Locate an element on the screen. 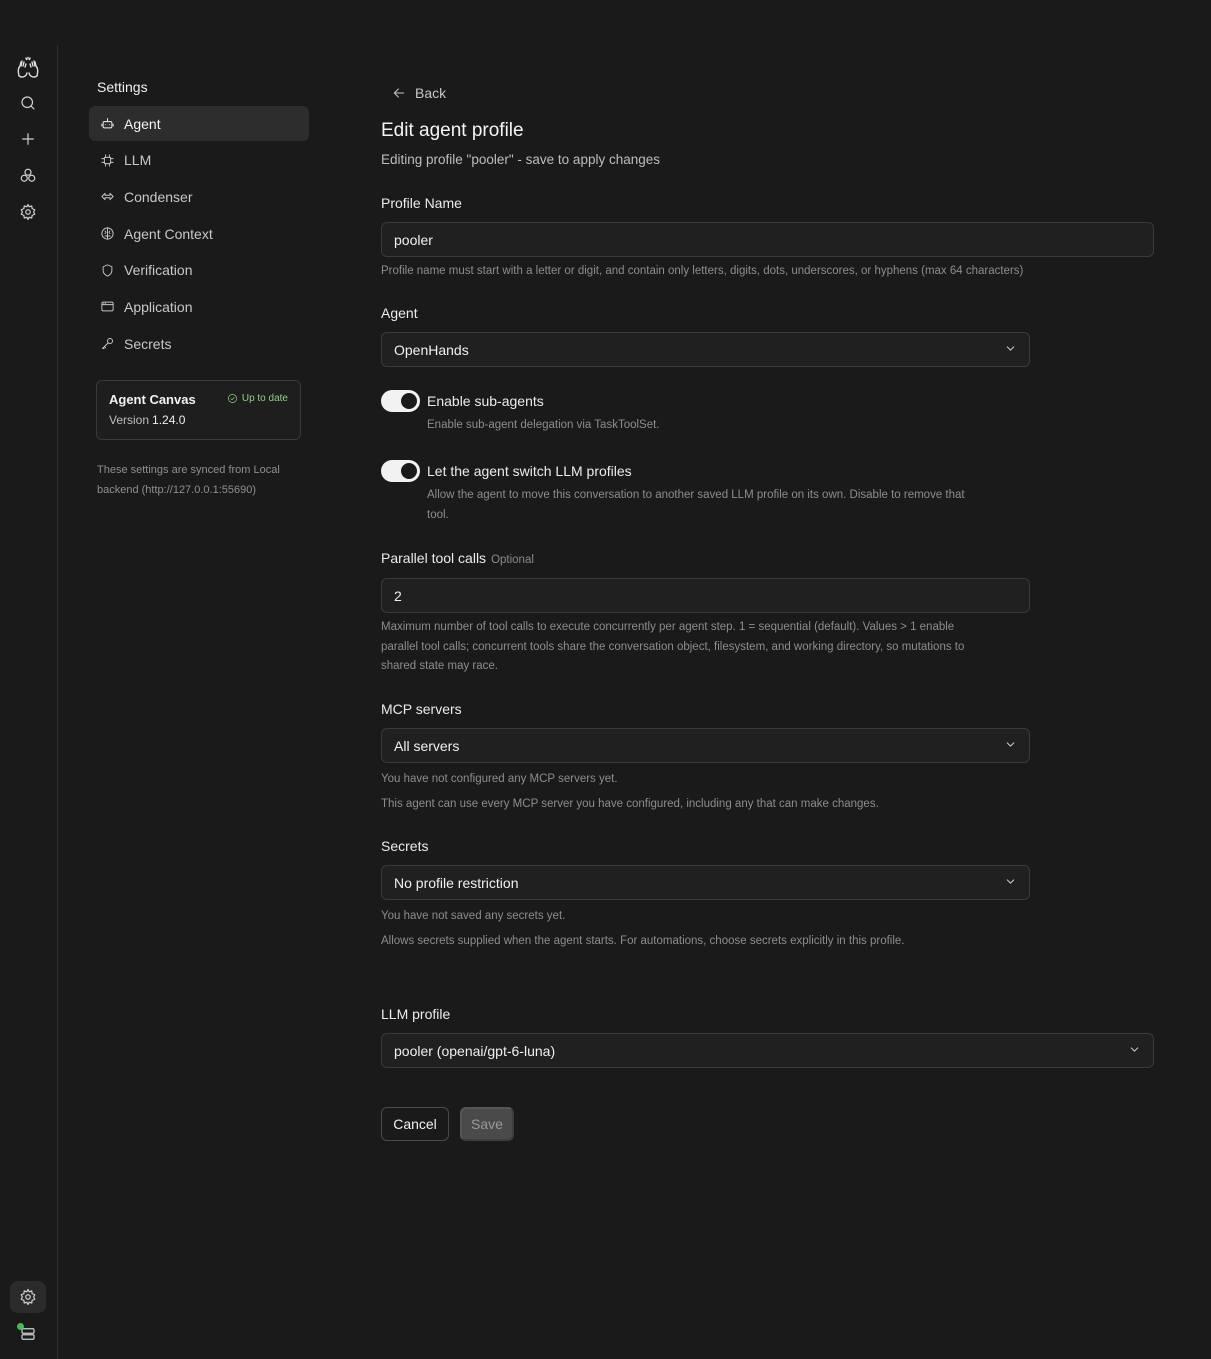 This screenshot has width=1211, height=1359. back-button: Back is located at coordinates (418, 93).